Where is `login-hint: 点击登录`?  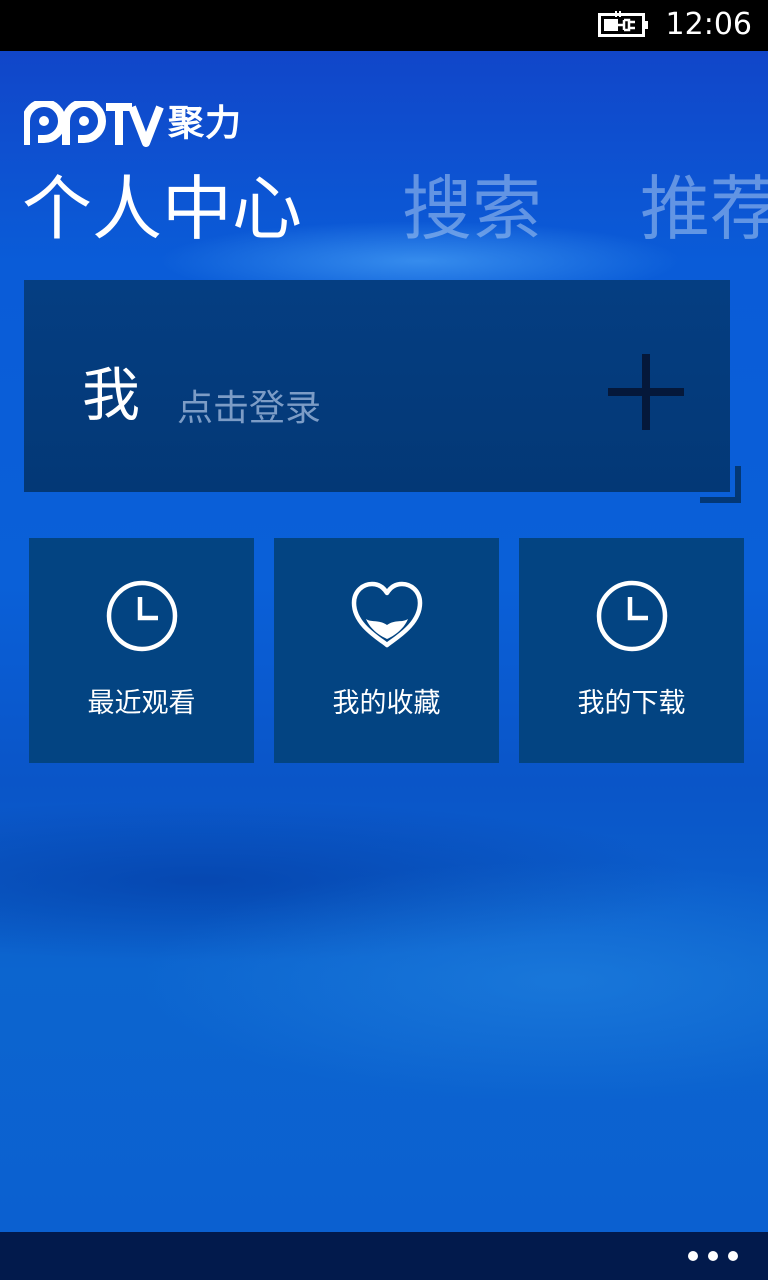
login-hint: 点击登录 is located at coordinates (249, 408).